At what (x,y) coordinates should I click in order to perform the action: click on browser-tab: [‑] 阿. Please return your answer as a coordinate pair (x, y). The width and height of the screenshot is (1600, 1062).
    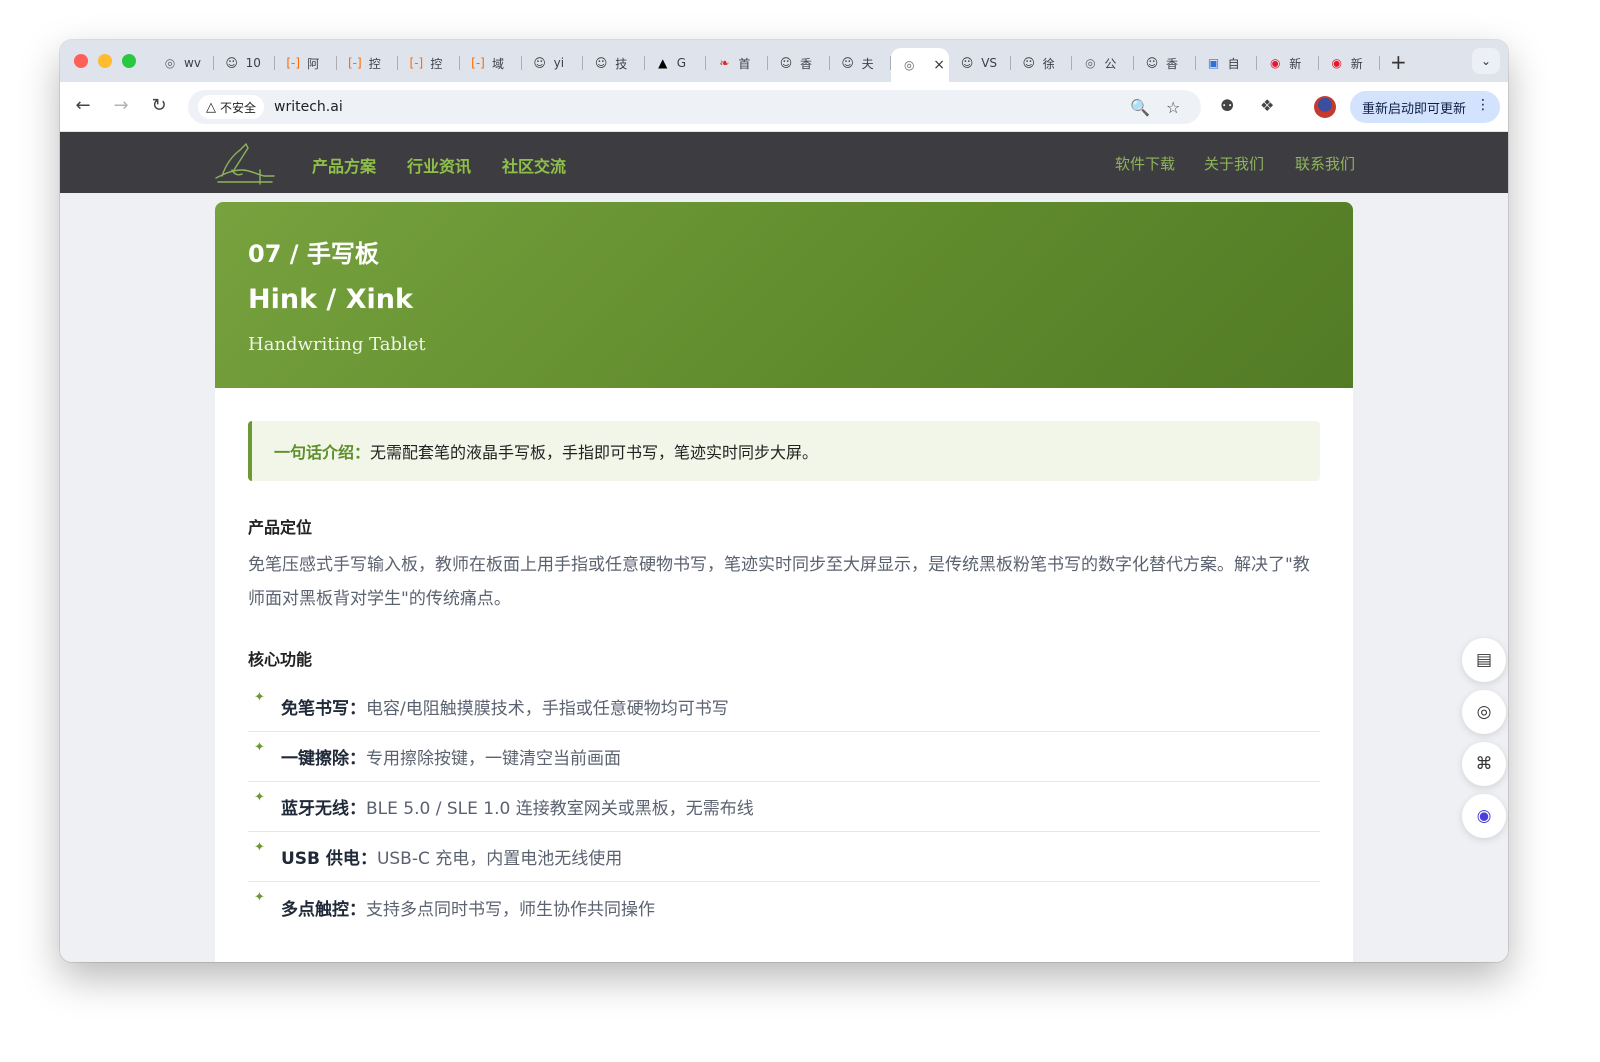
    Looking at the image, I should click on (306, 63).